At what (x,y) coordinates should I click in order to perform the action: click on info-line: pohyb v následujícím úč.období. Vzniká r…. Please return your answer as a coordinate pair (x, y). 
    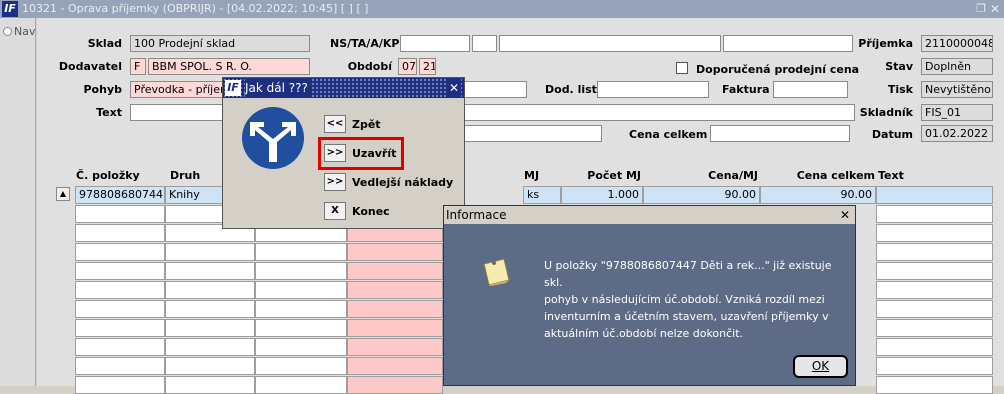
    Looking at the image, I should click on (684, 299).